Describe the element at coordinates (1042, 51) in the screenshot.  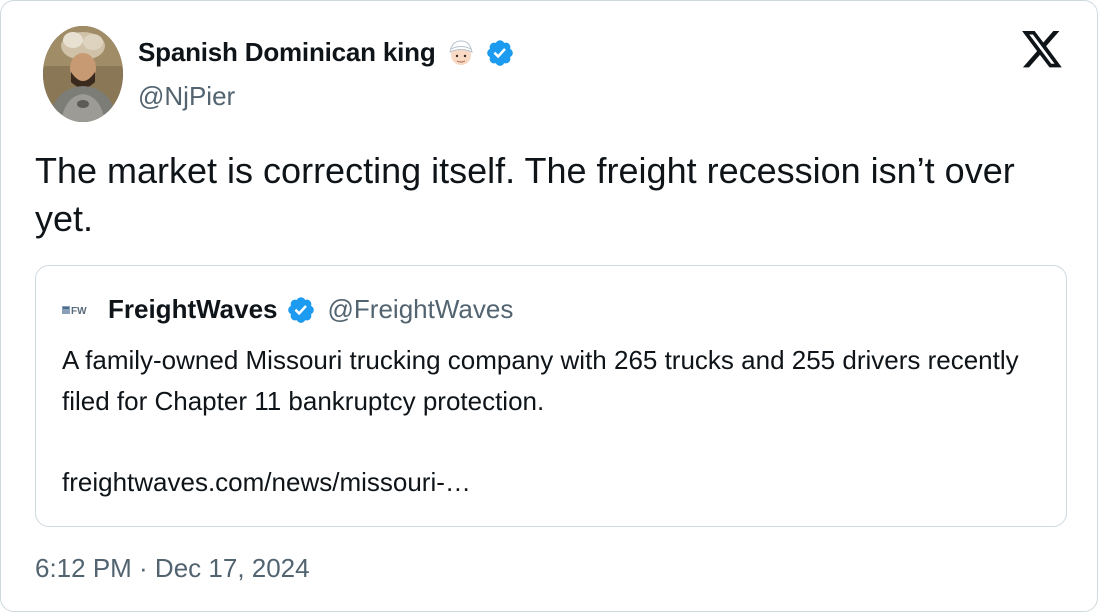
I see `x-logo-icon` at that location.